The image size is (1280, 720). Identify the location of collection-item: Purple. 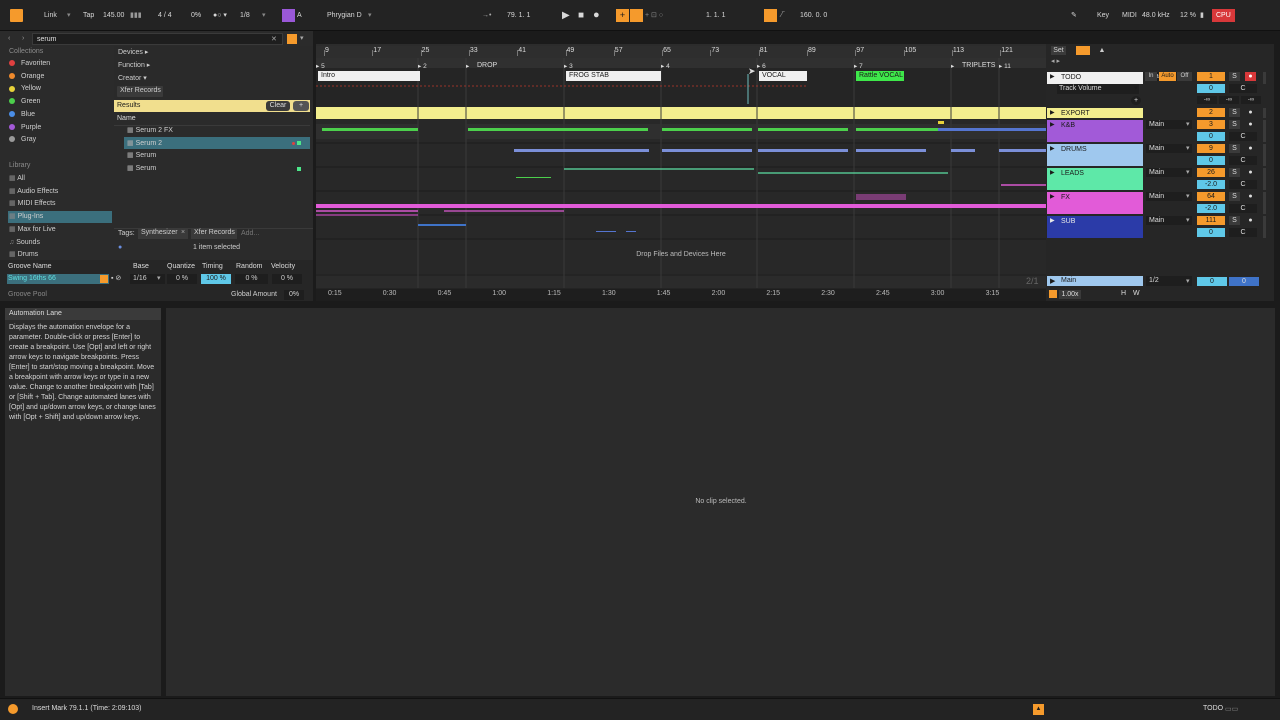
(25, 128).